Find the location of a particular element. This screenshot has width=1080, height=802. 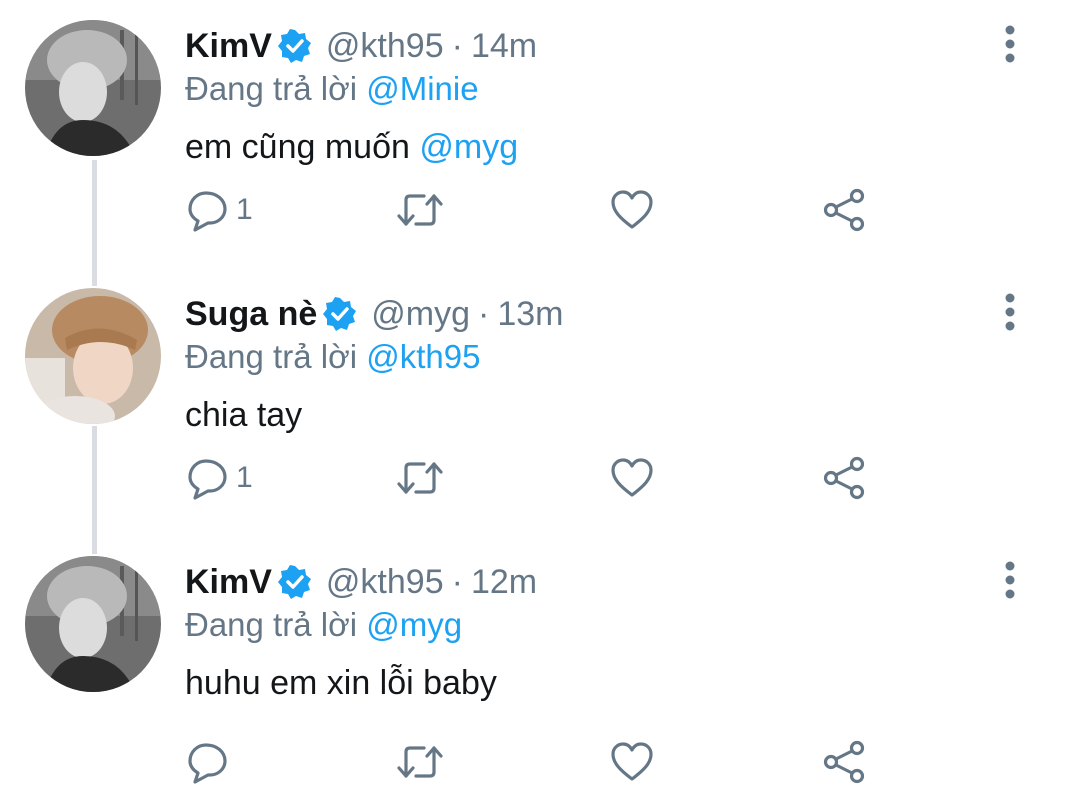

reply-mention-link: @Minie is located at coordinates (422, 88).